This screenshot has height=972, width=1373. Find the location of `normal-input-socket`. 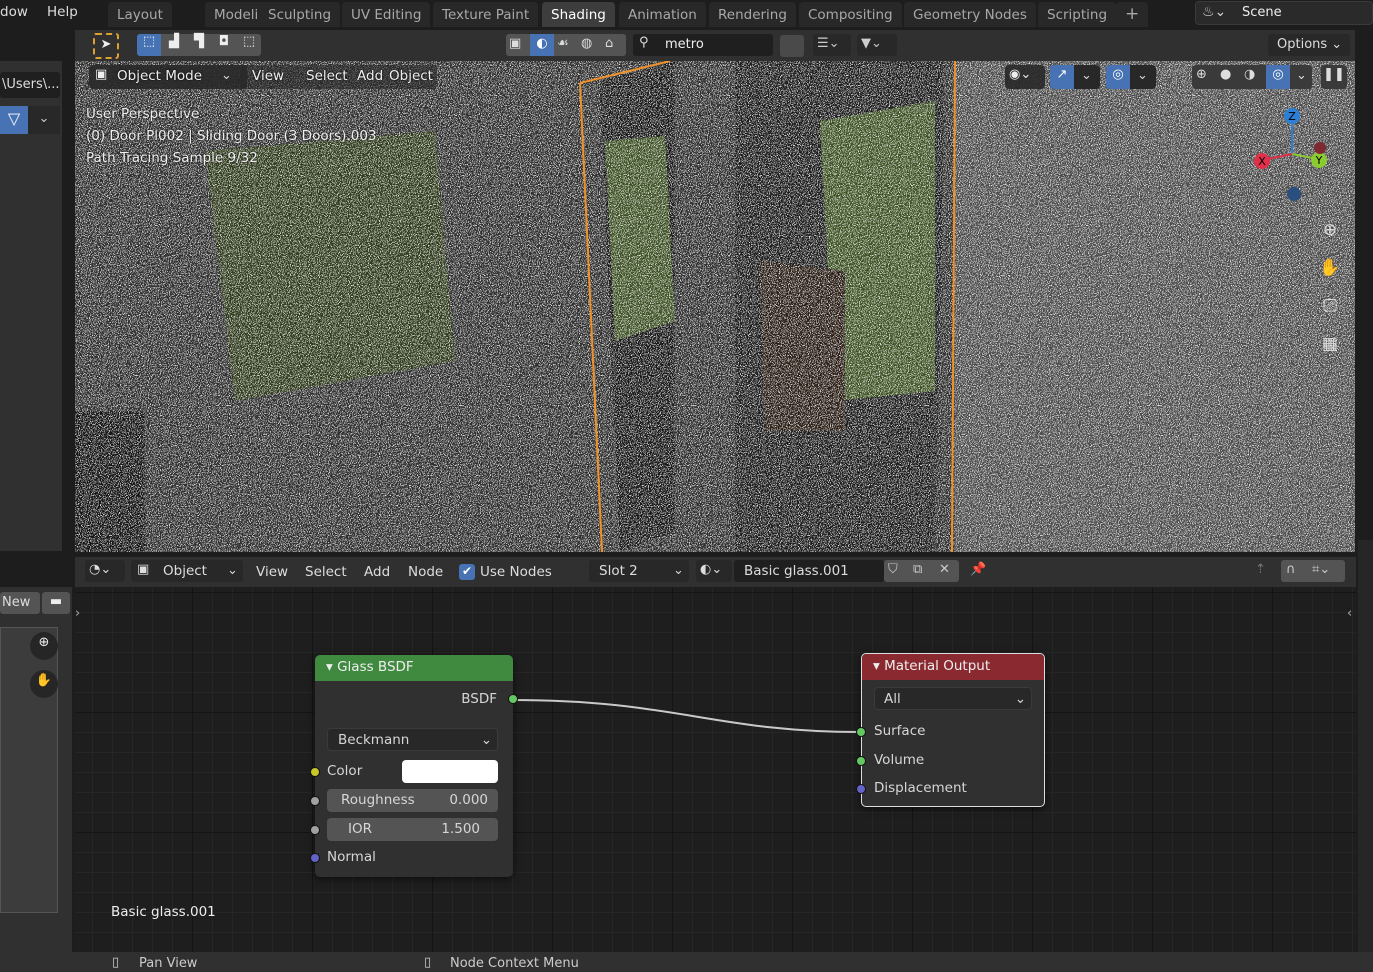

normal-input-socket is located at coordinates (315, 858).